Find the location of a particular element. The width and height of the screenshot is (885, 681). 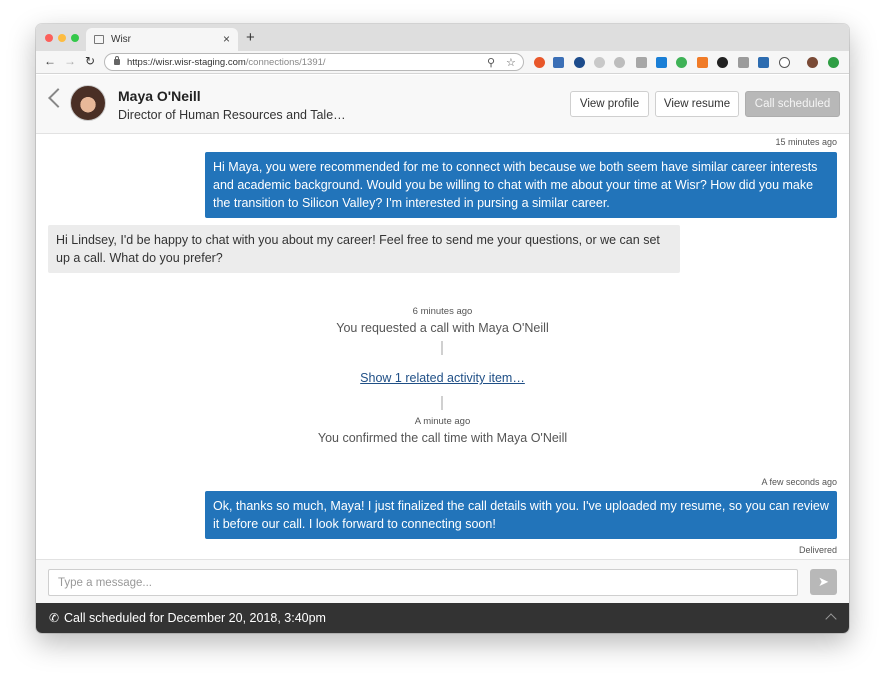

message-timestamp: 15 minutes ago is located at coordinates (806, 142).